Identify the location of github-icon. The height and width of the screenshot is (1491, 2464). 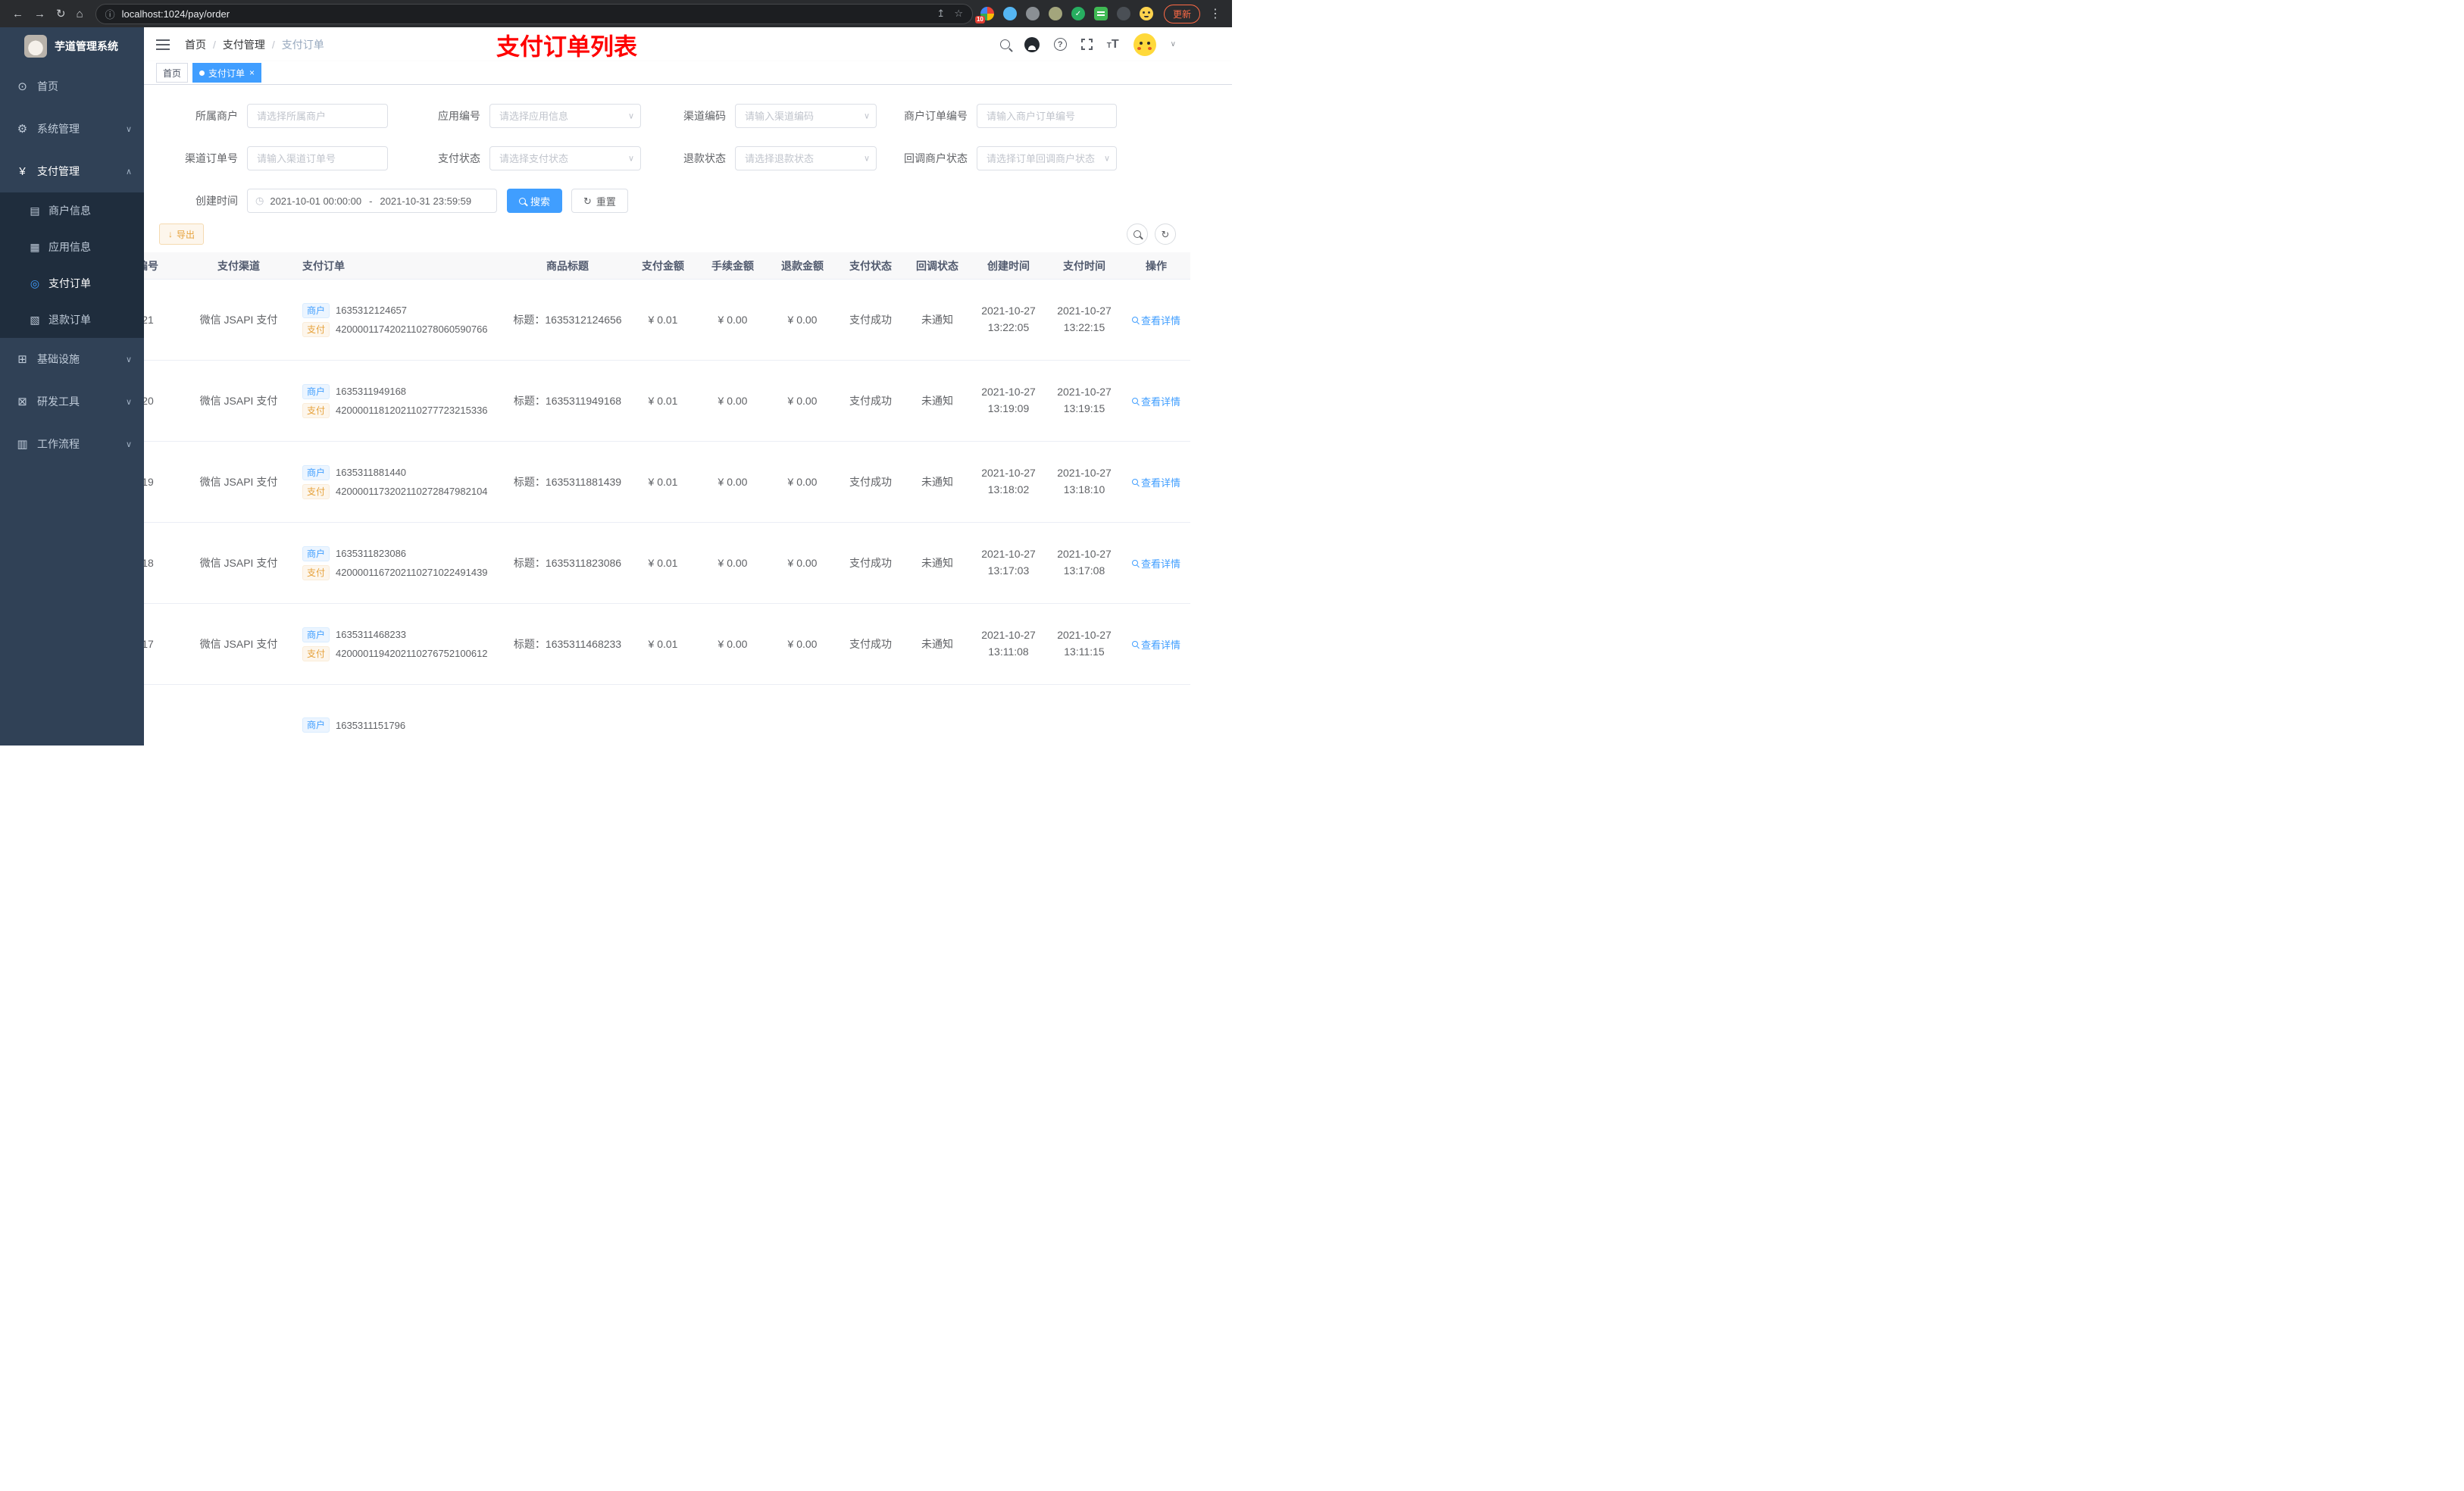
(1032, 44).